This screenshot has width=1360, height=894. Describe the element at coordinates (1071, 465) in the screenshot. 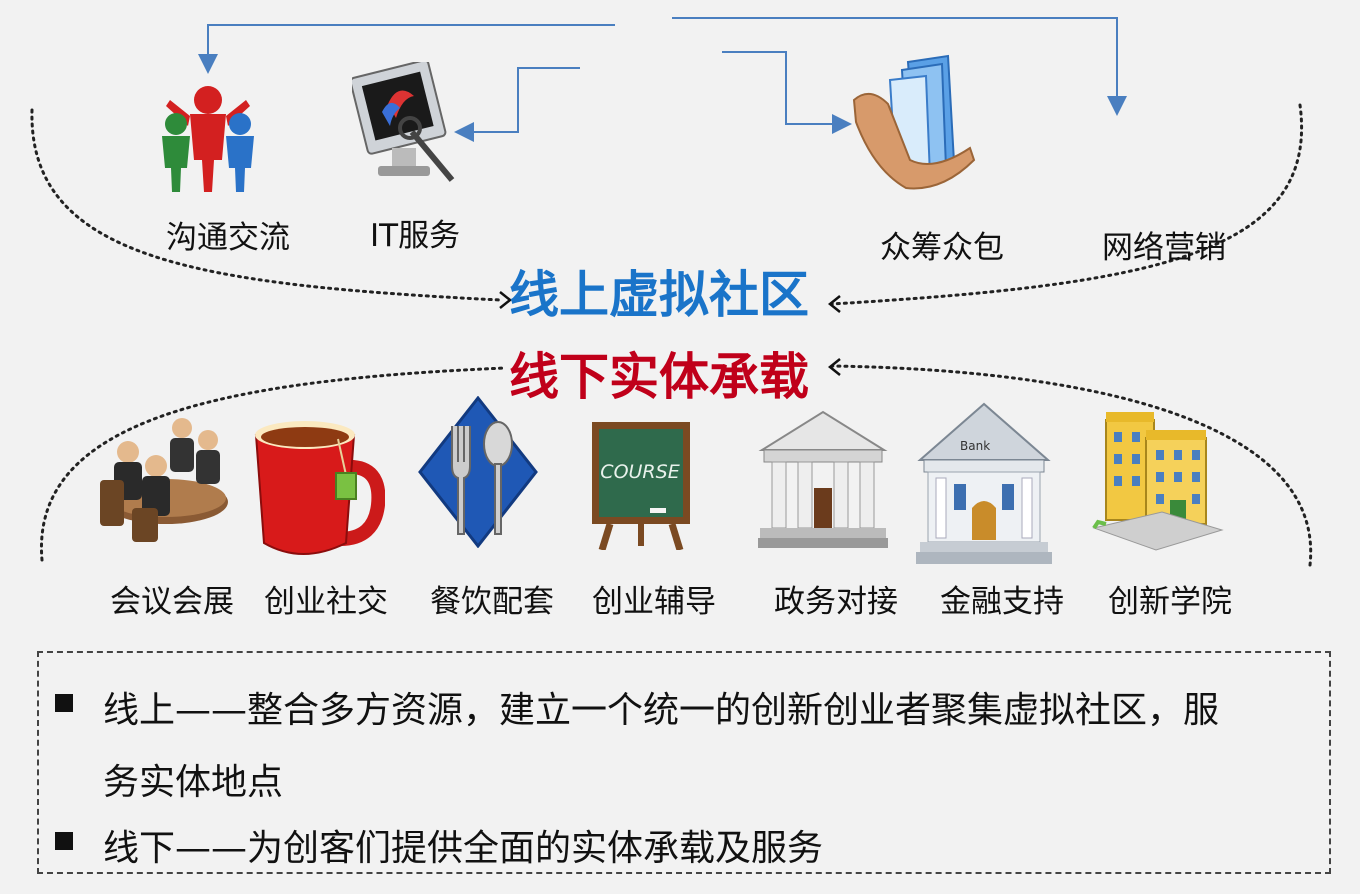

I see `offline-arc-right` at that location.